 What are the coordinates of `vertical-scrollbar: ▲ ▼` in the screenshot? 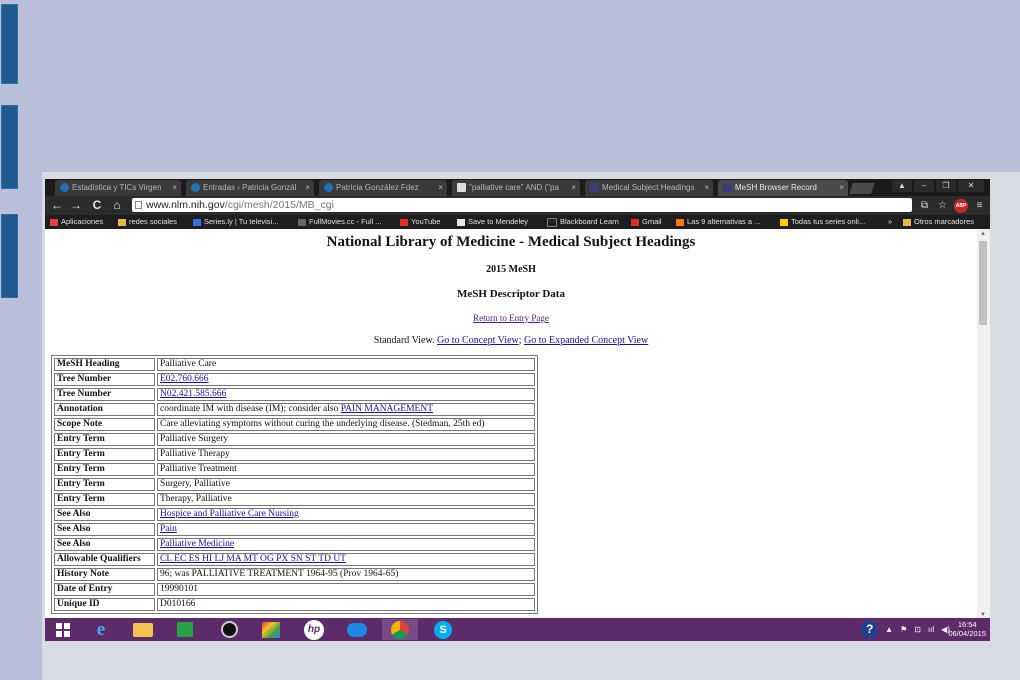 It's located at (983, 423).